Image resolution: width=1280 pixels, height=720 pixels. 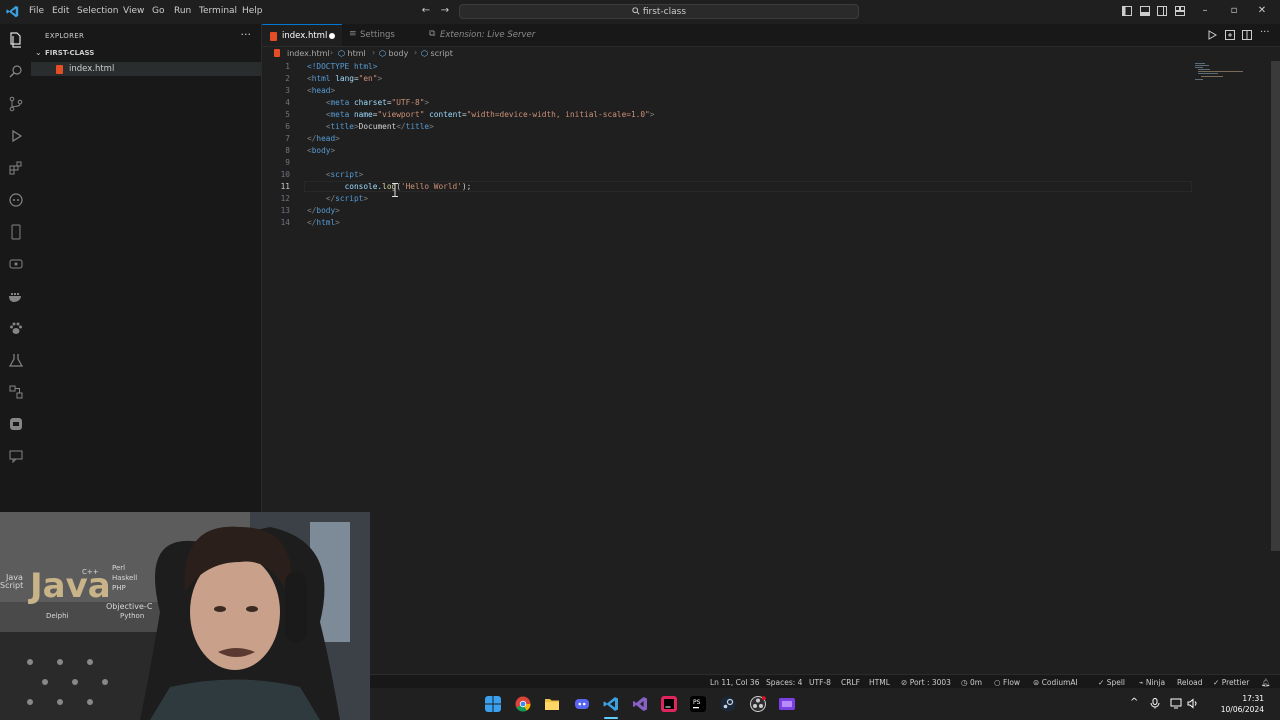 What do you see at coordinates (1162, 11) in the screenshot?
I see `toggle-secondary-sidebar-icon` at bounding box center [1162, 11].